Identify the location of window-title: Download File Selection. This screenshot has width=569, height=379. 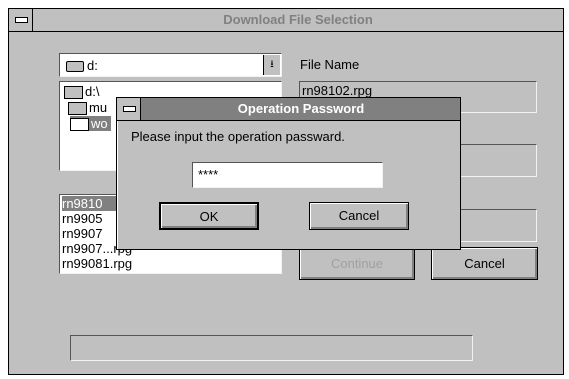
(298, 19).